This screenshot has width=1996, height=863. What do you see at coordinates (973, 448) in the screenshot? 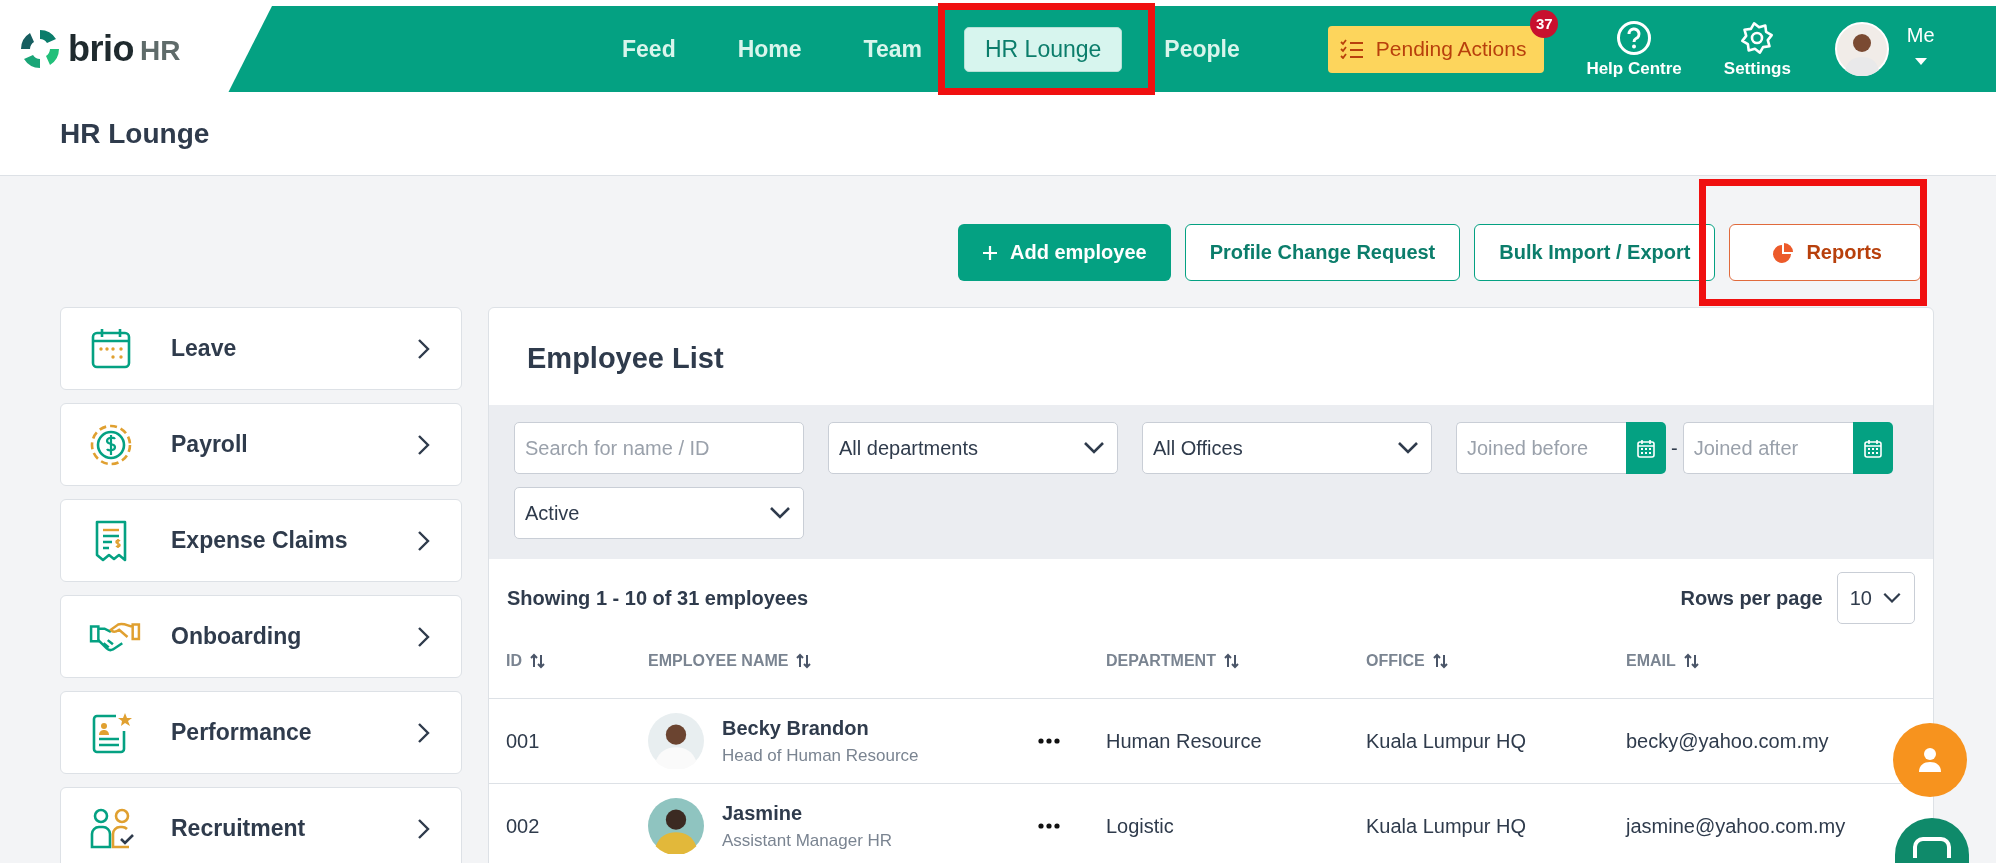
I see `dropdown: All departments` at bounding box center [973, 448].